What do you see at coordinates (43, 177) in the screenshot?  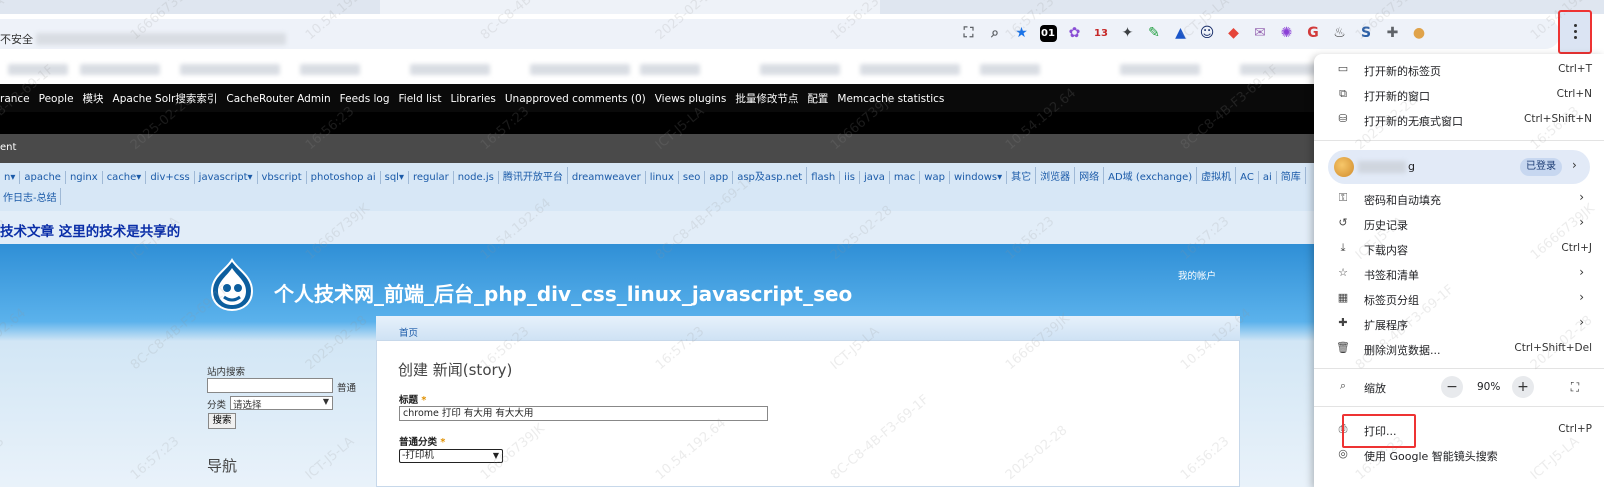 I see `category-item: apache` at bounding box center [43, 177].